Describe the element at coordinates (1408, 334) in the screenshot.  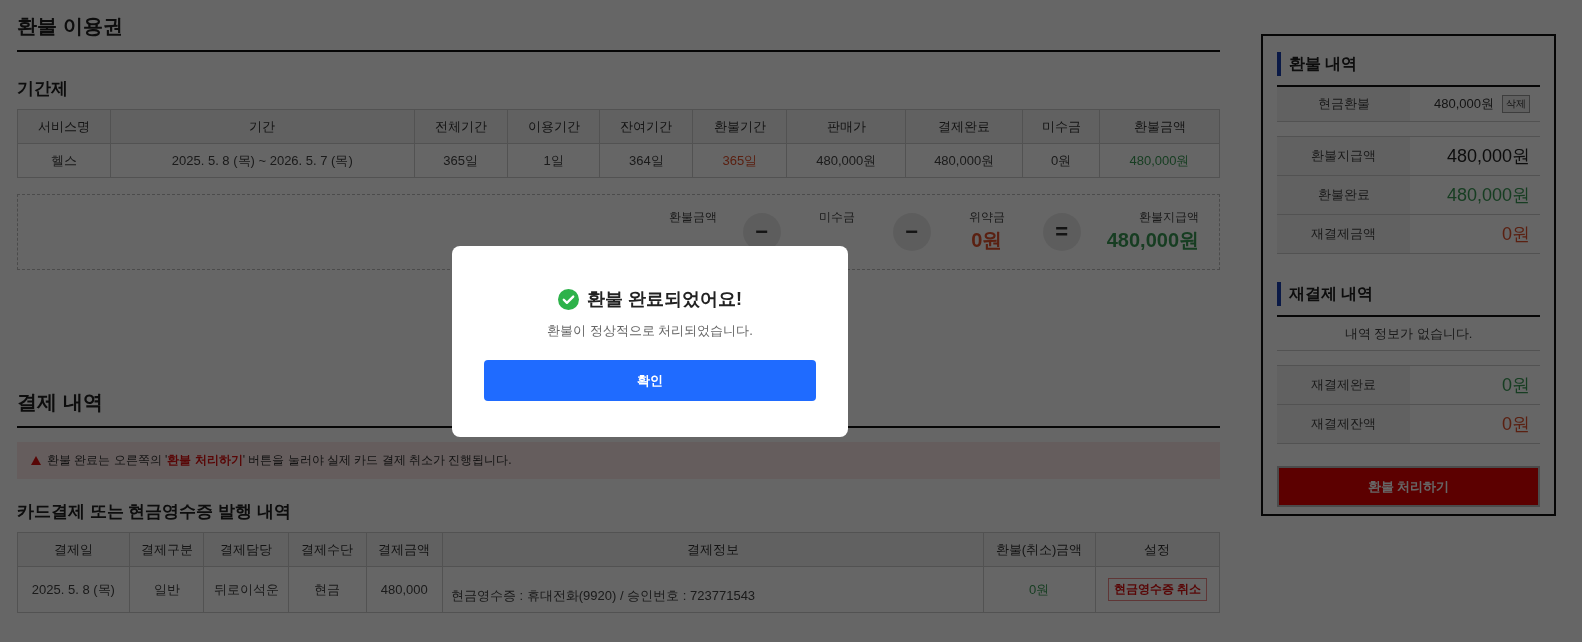
I see `empty-message: 내역 정보가 없습니다.` at that location.